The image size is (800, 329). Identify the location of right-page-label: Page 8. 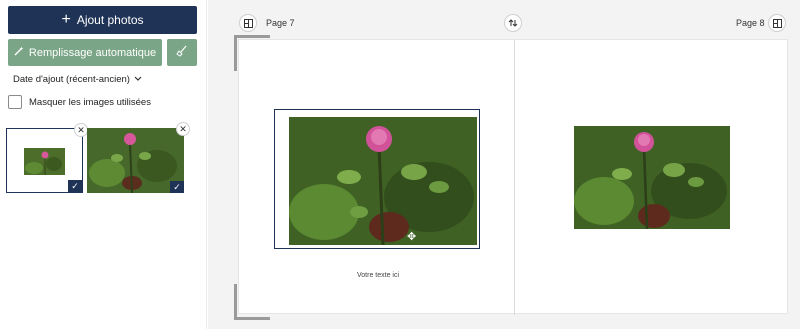
(750, 23).